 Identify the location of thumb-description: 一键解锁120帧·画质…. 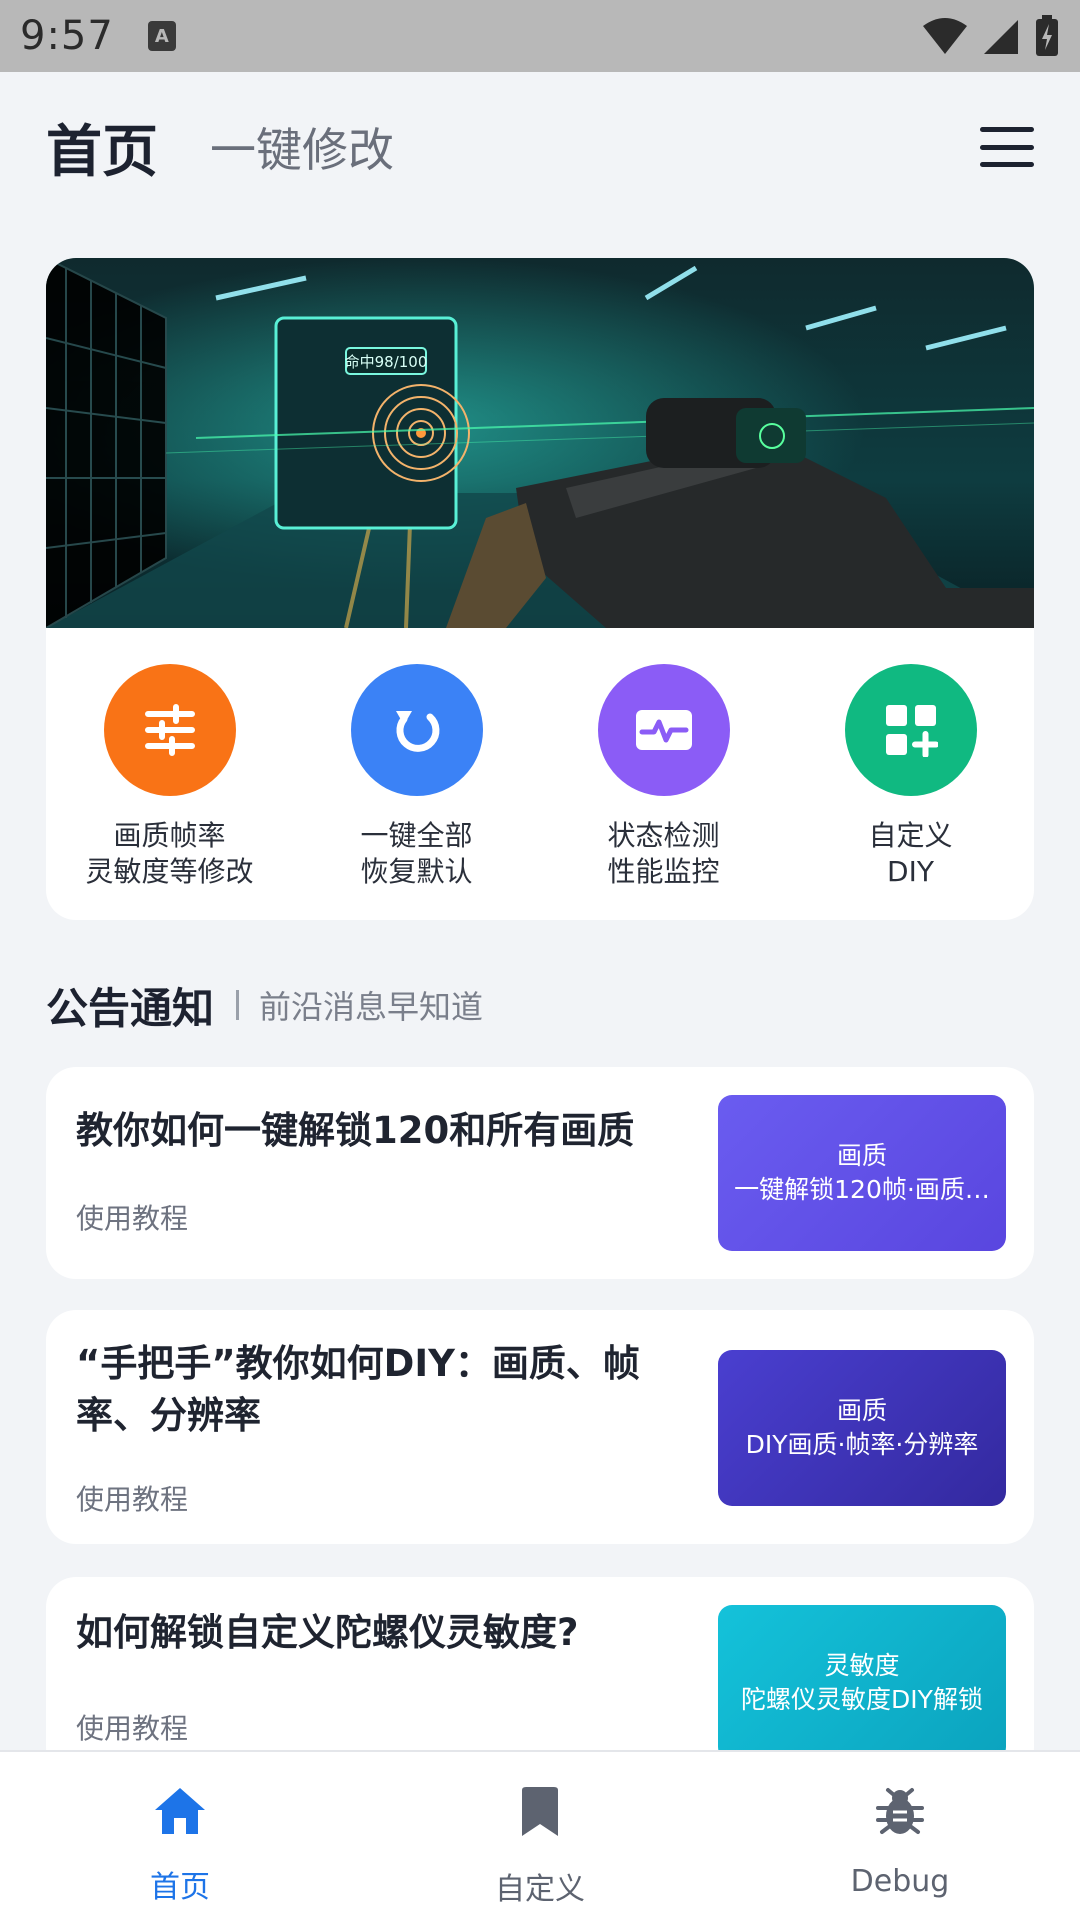
(862, 1189).